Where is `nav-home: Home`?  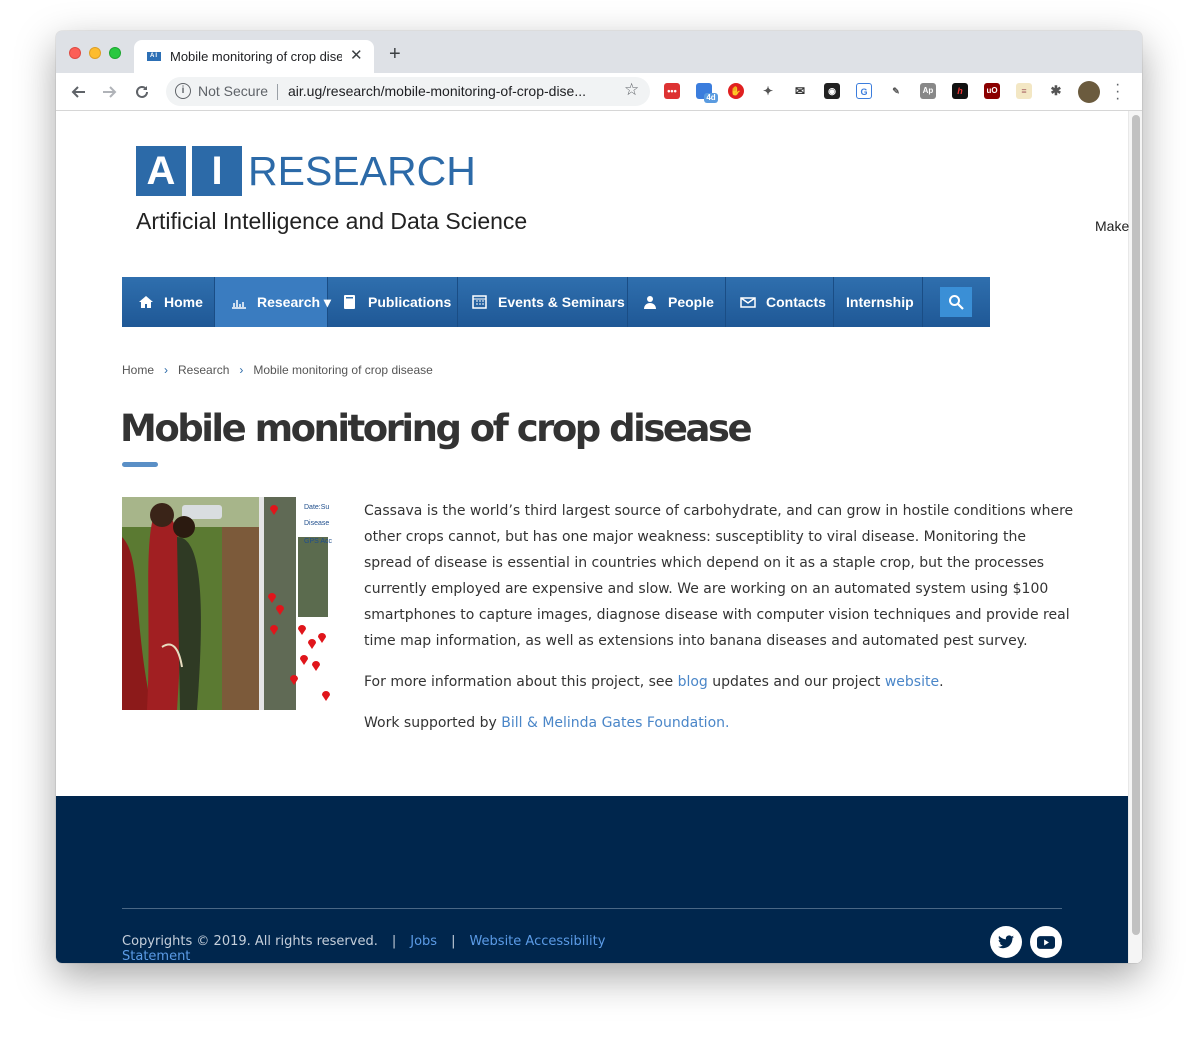
nav-home: Home is located at coordinates (168, 302).